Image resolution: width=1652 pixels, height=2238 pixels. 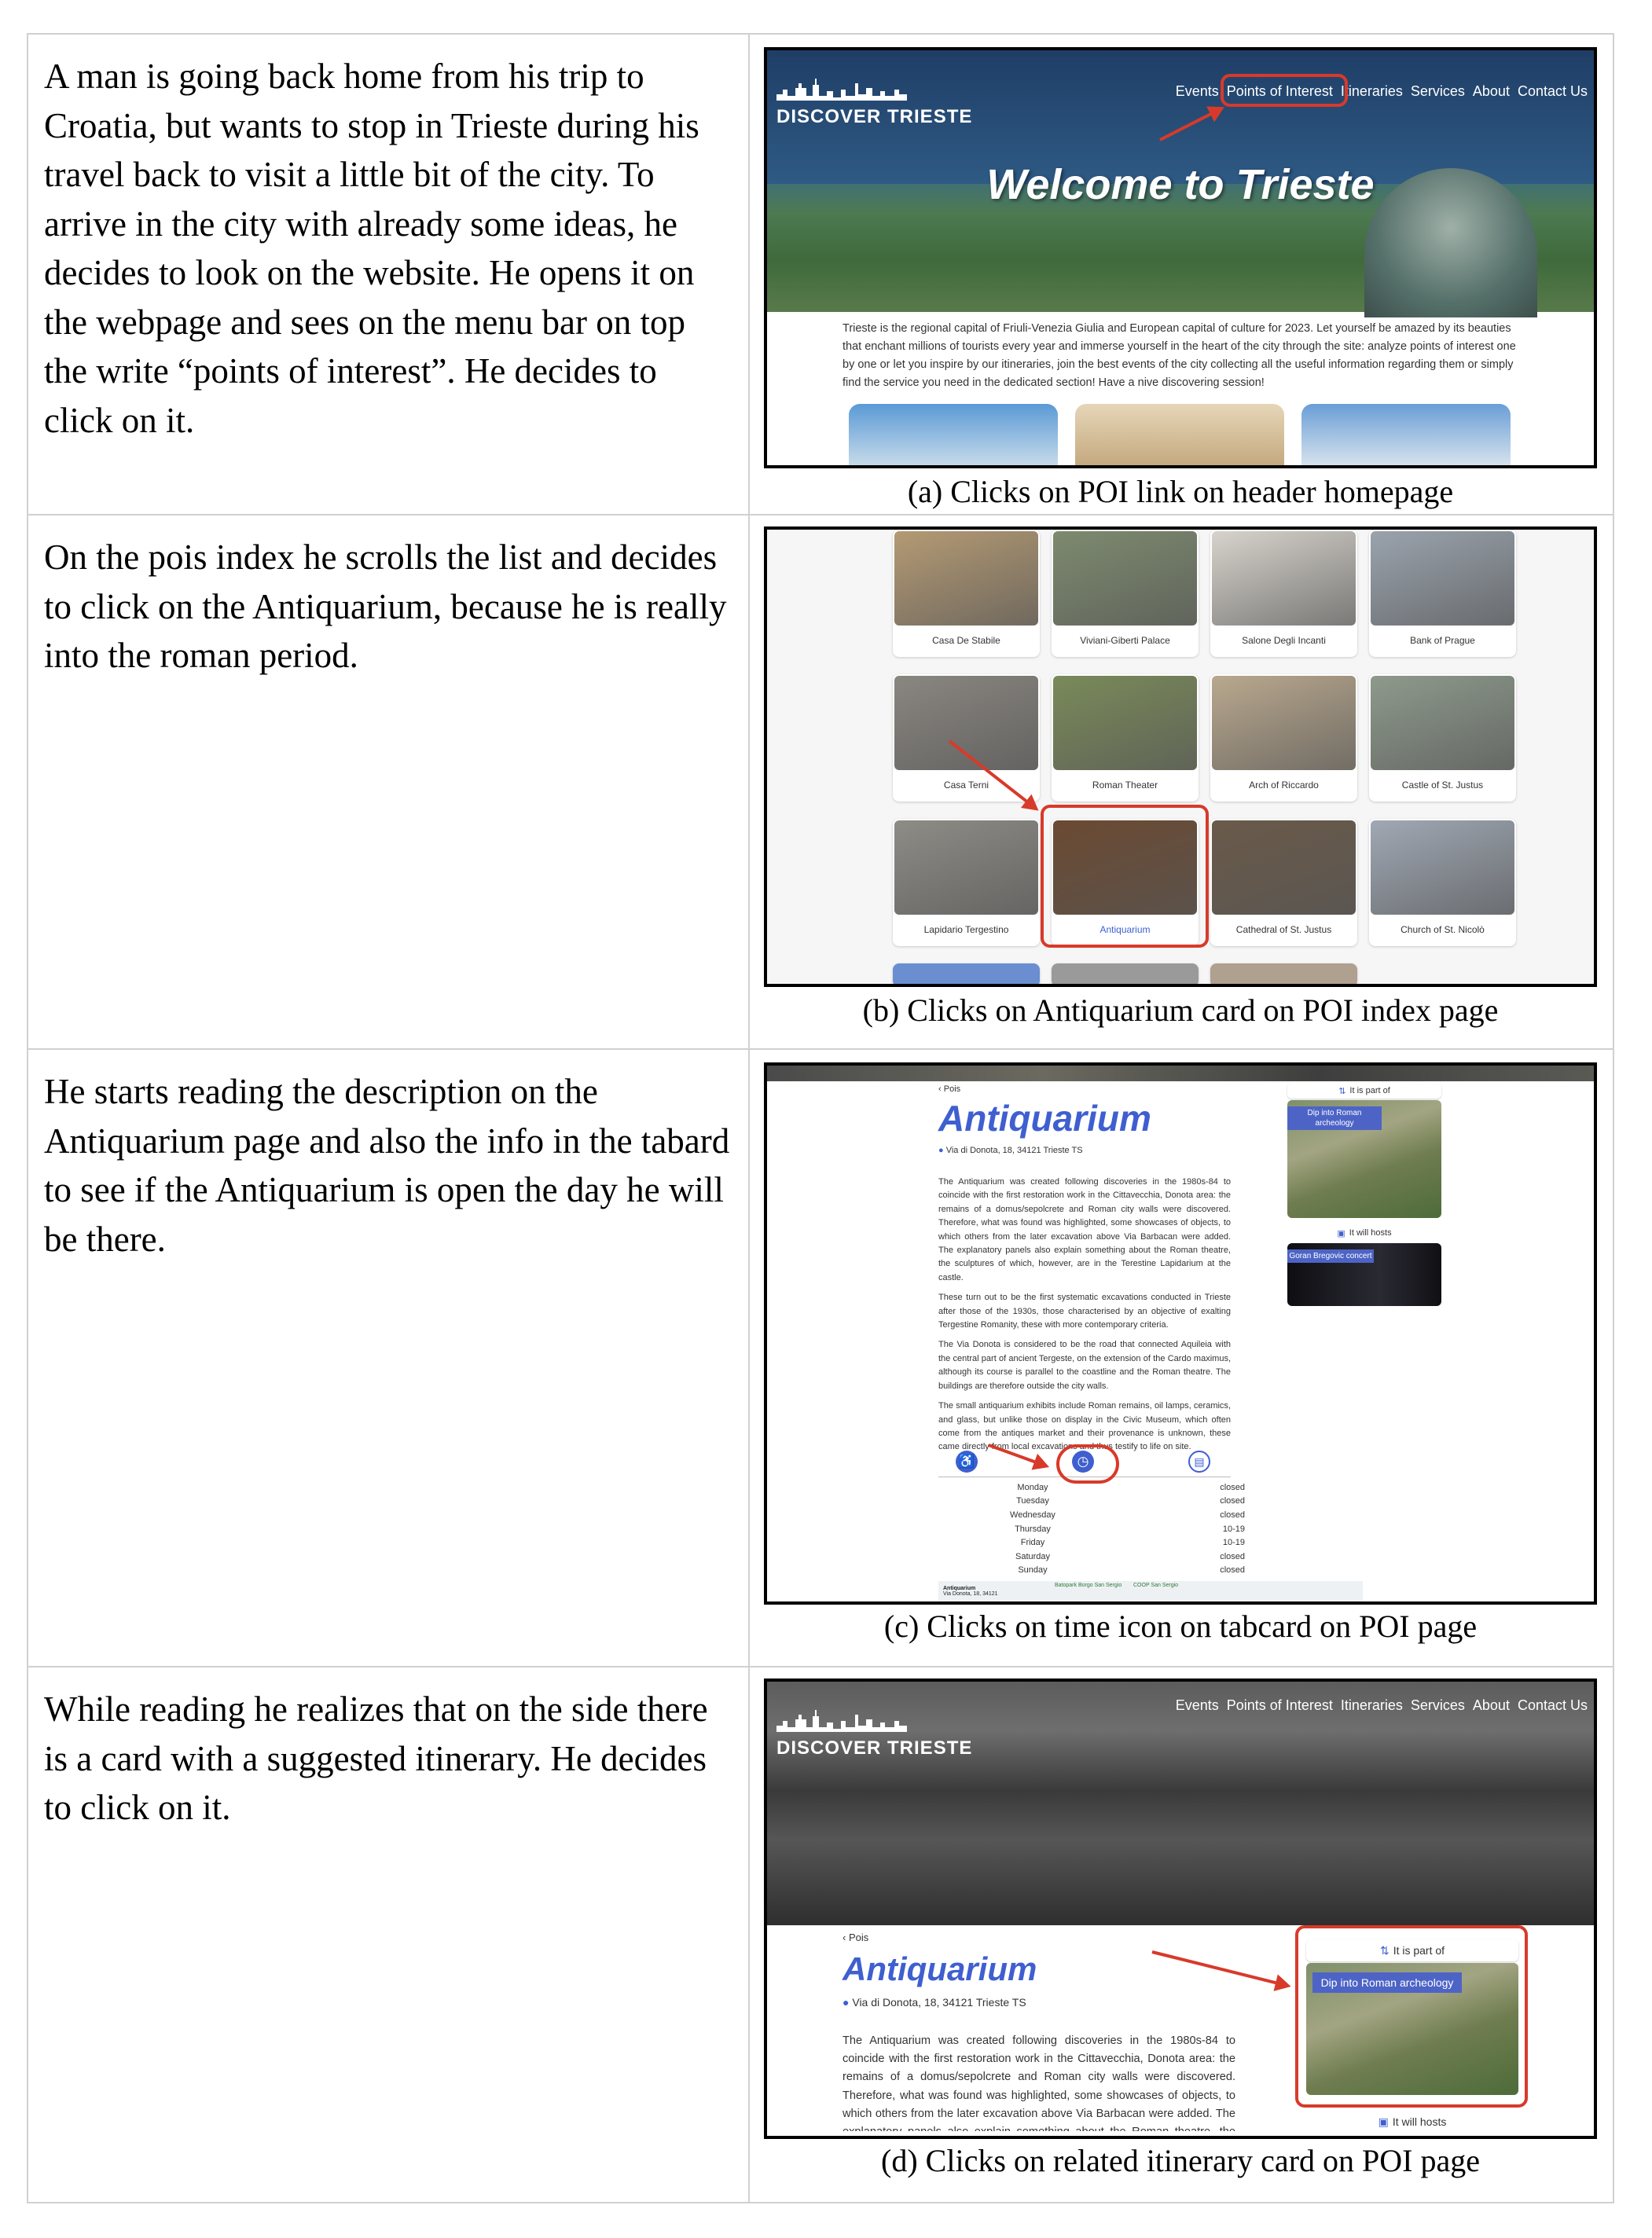 I want to click on logo-text: Discover Trieste, so click(x=874, y=116).